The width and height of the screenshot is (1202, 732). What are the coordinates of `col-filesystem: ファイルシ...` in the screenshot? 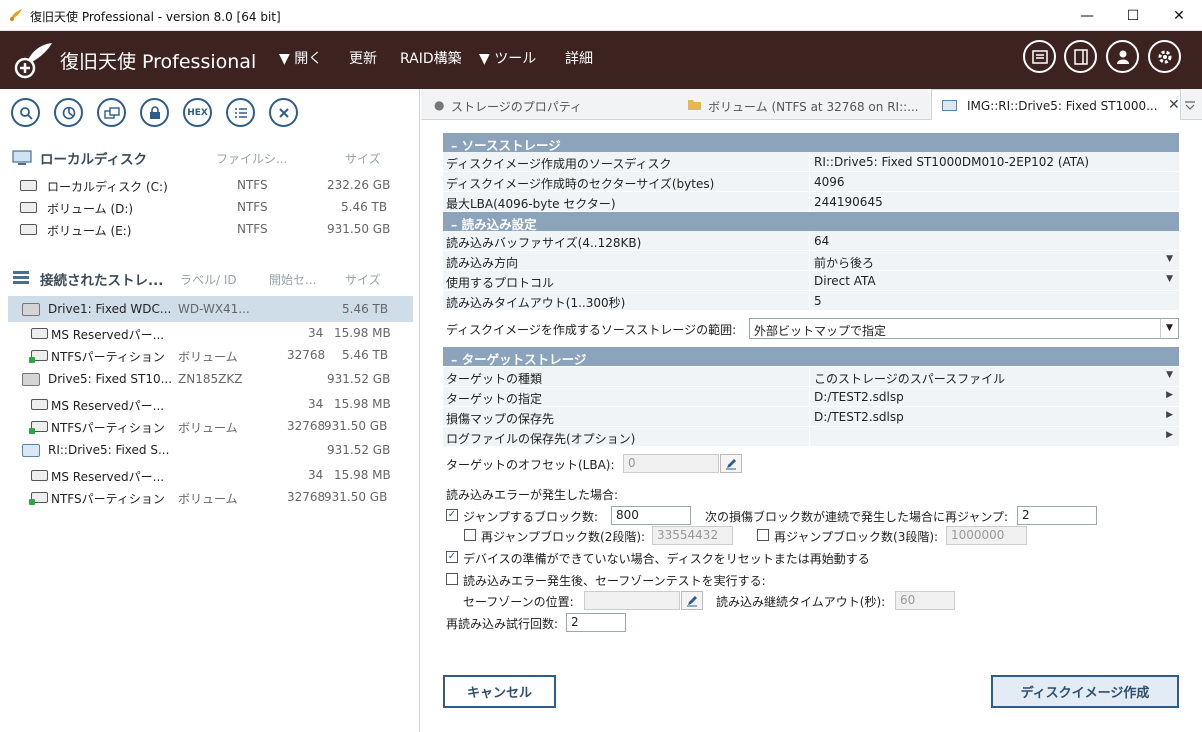 It's located at (251, 158).